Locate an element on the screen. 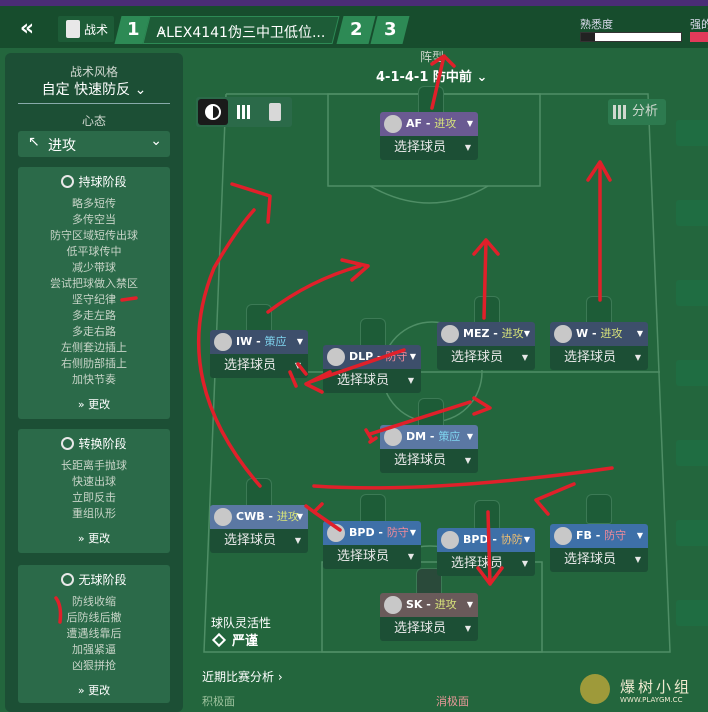 The image size is (708, 712). recent-match-analysis-link: 近期比赛分析 › is located at coordinates (242, 676).